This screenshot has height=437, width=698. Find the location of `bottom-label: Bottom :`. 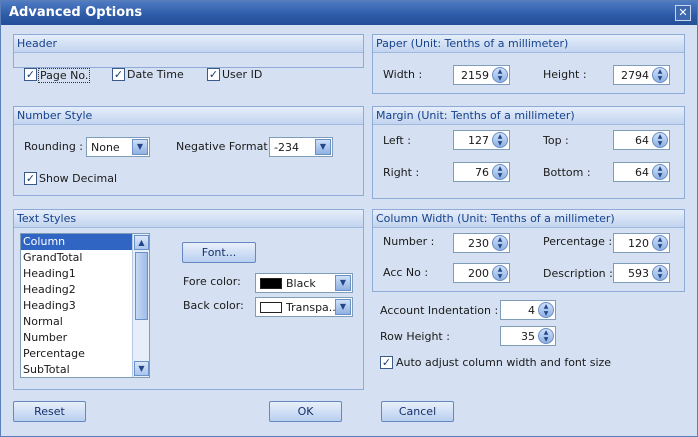

bottom-label: Bottom : is located at coordinates (567, 172).